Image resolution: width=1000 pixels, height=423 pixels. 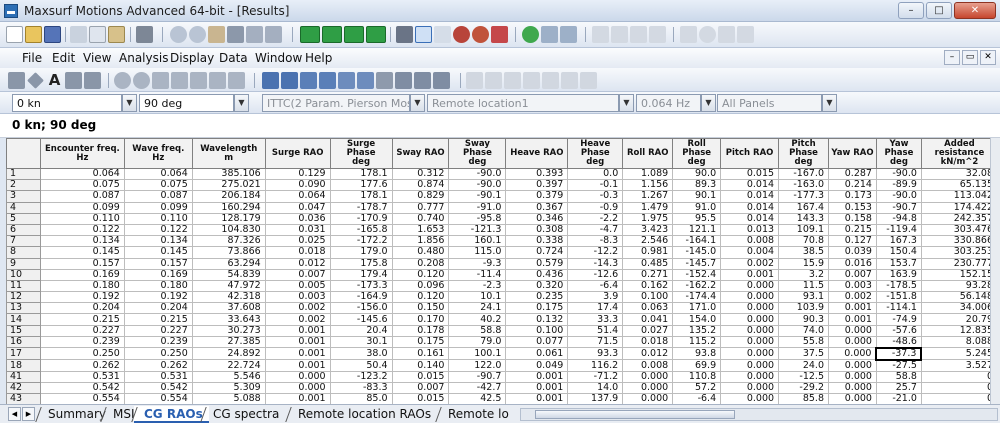 I want to click on table-cell: 93.28, so click(x=959, y=286).